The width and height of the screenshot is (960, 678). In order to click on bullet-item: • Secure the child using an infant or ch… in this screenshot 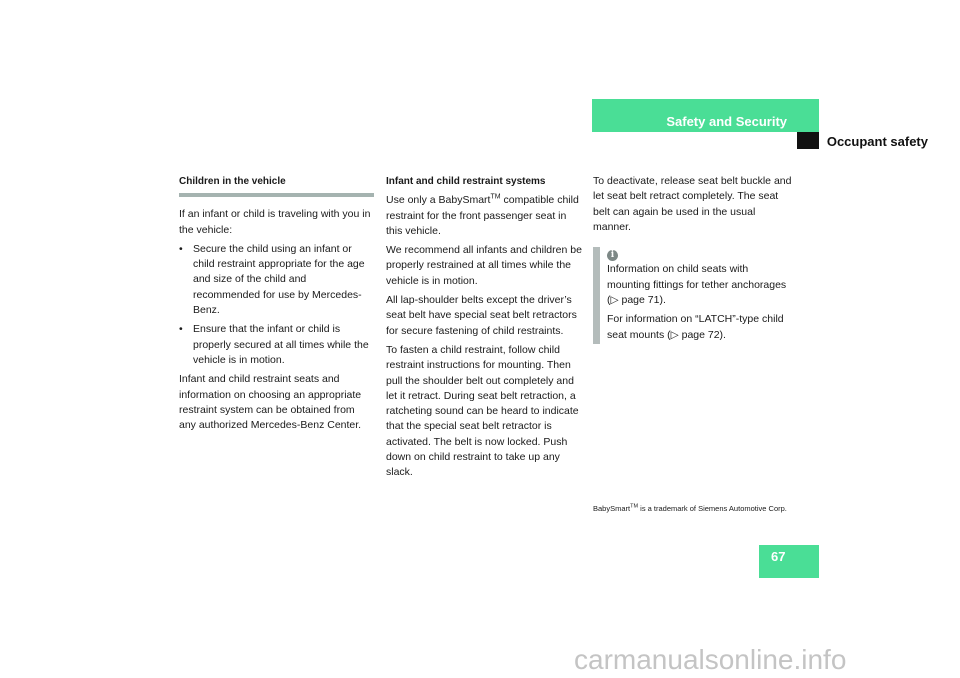, I will do `click(276, 280)`.